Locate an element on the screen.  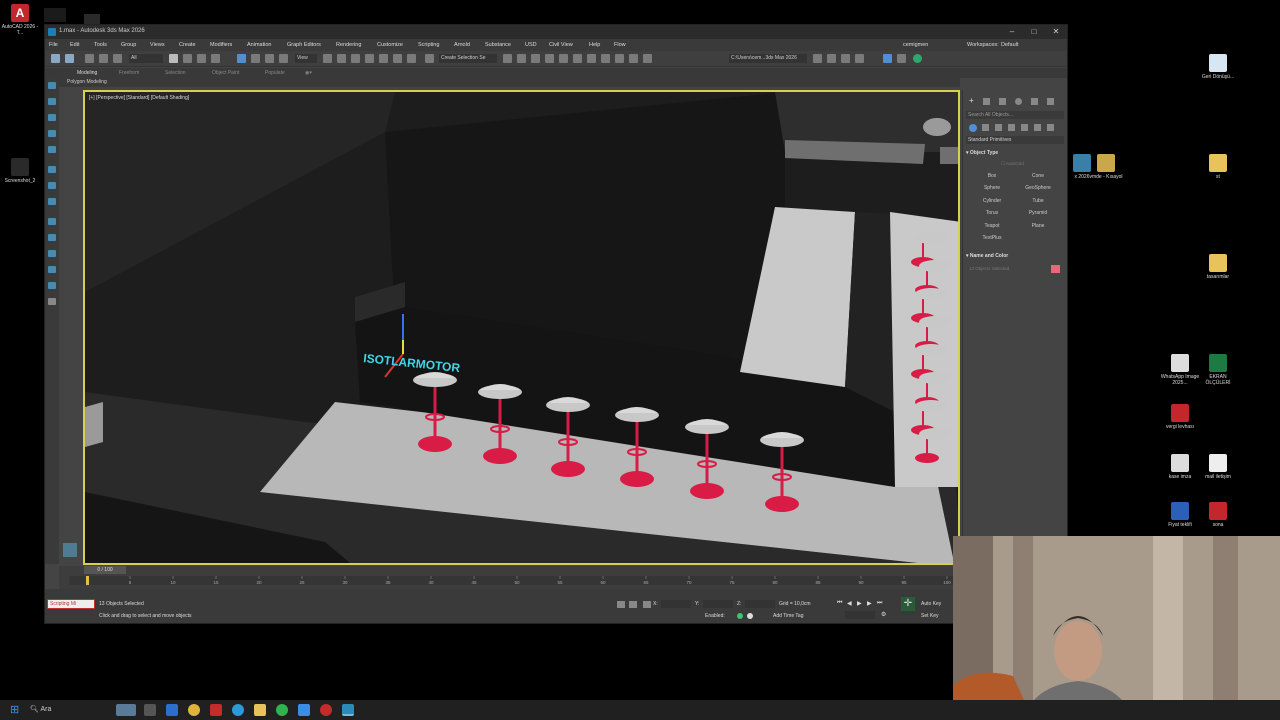
freeze-icon is located at coordinates (52, 237).